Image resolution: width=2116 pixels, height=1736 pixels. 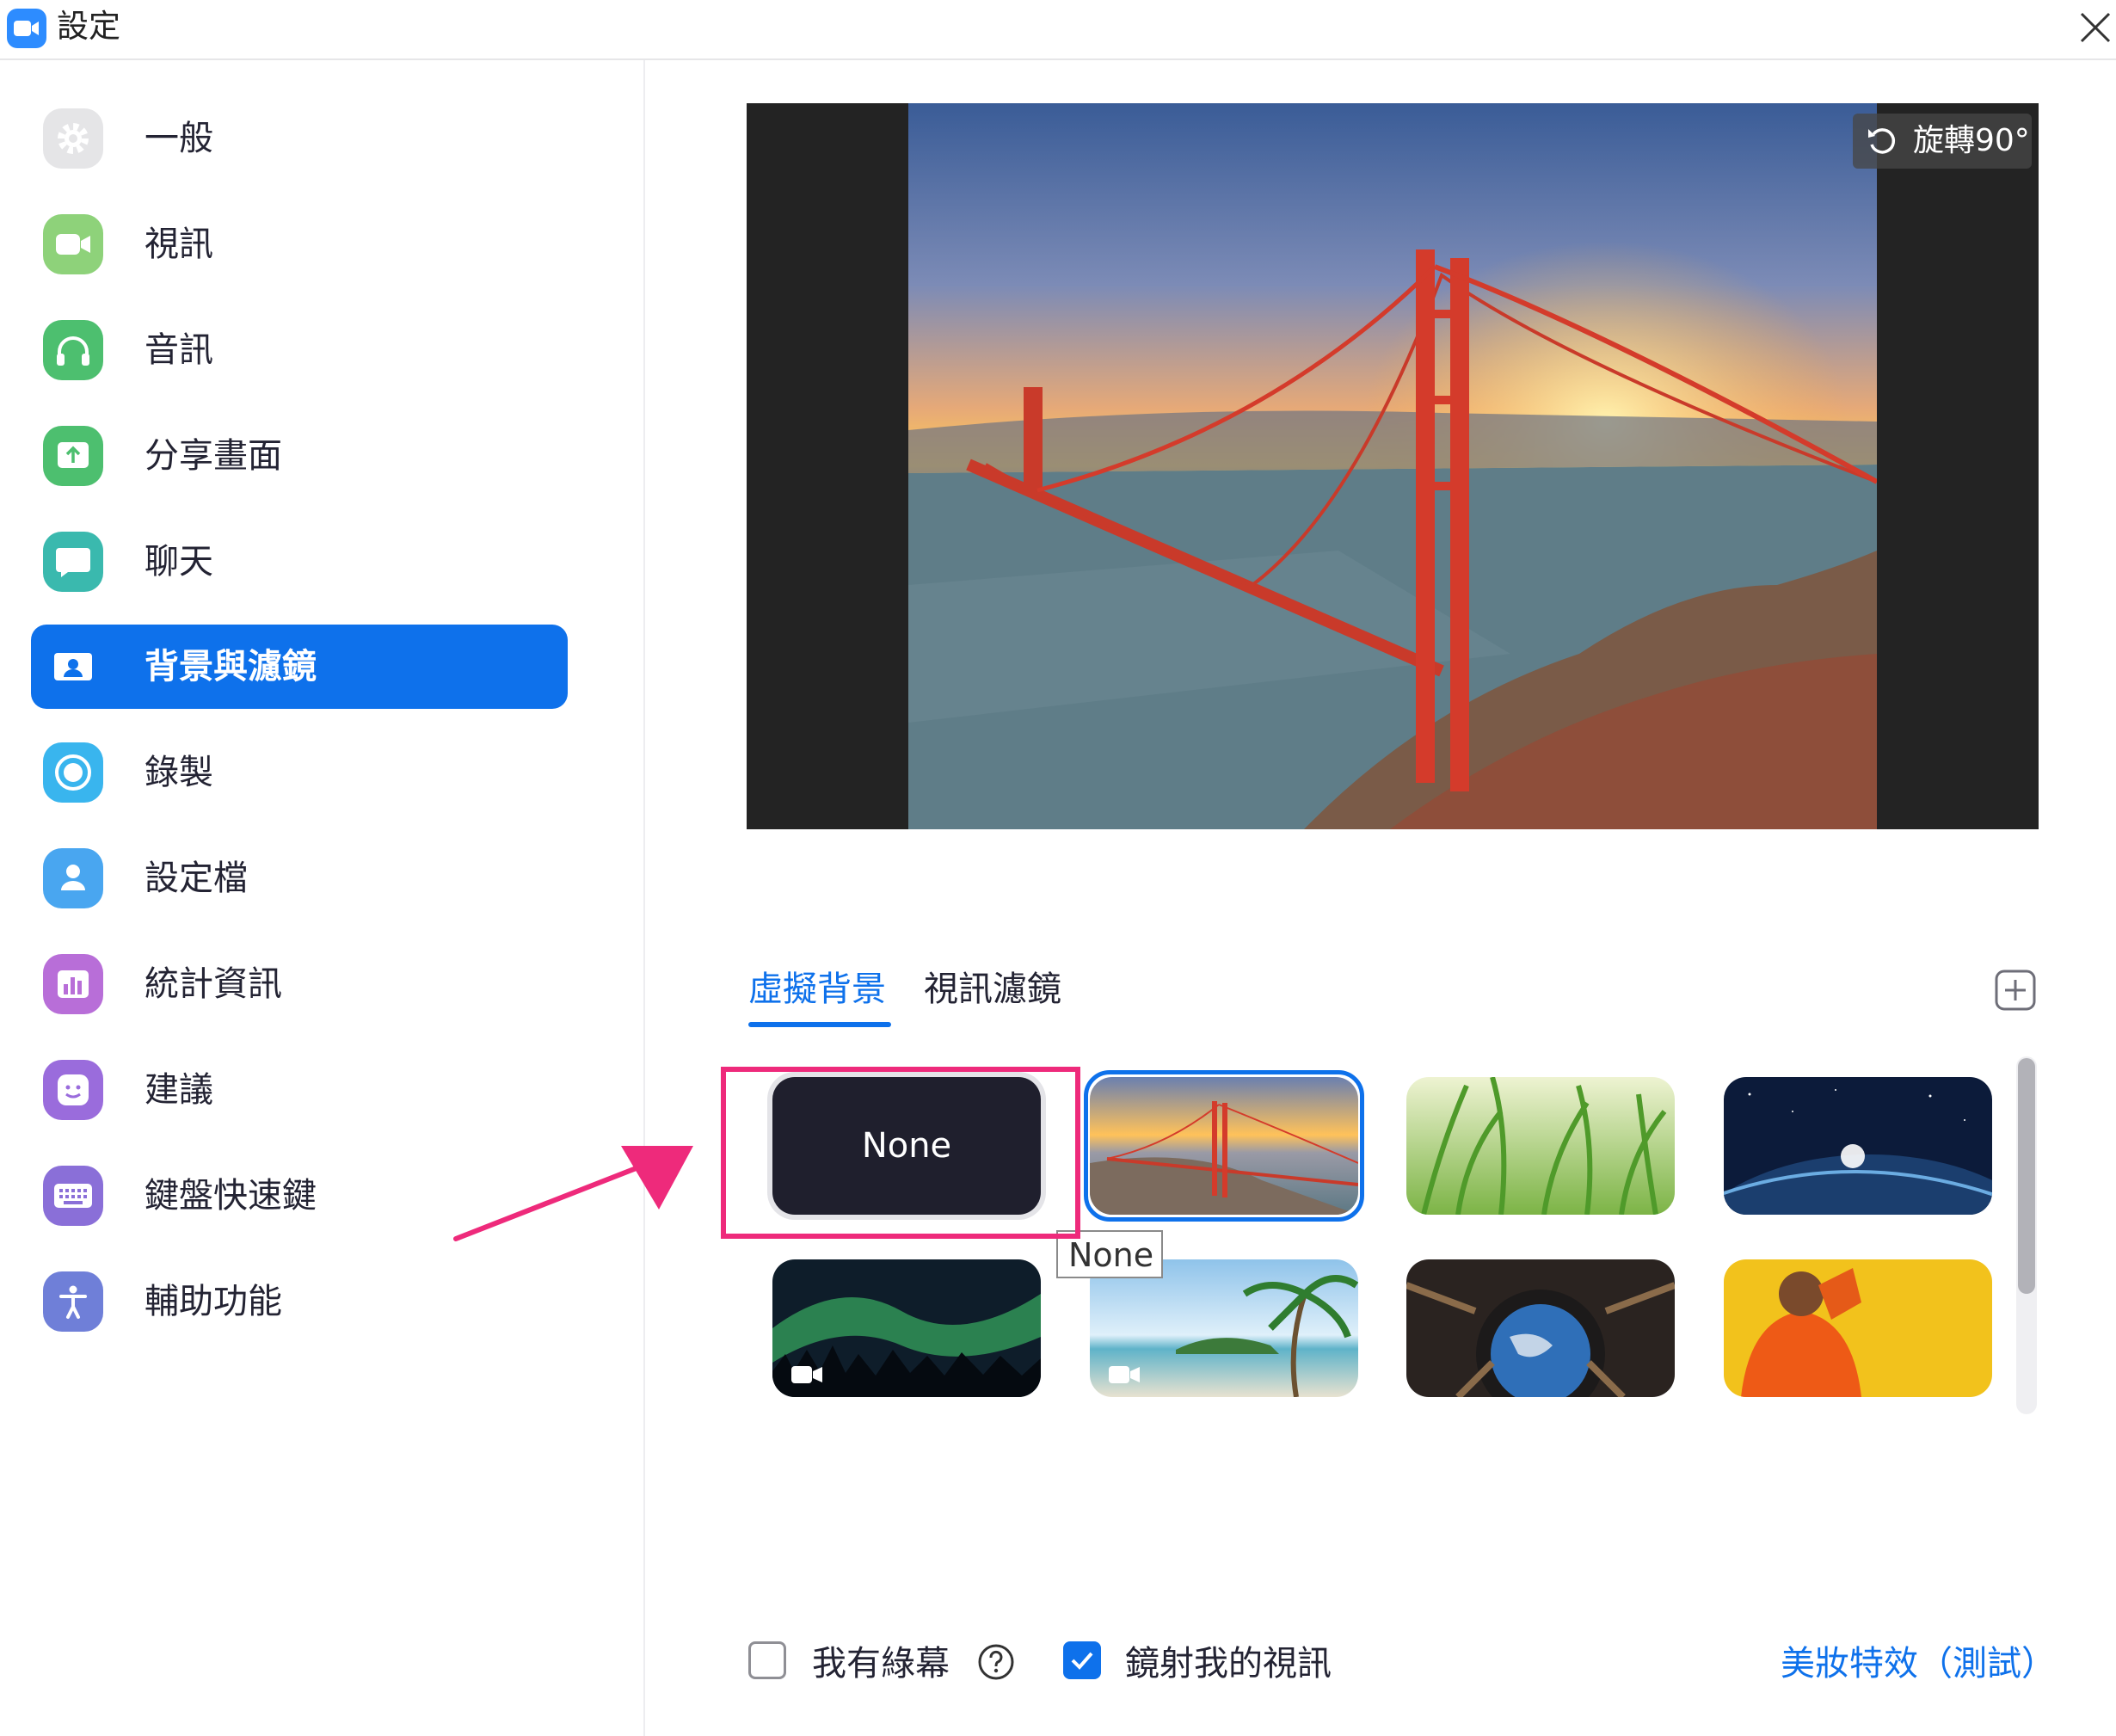 I want to click on beauty-effects-link: 美妝特效（測試）, so click(x=1918, y=1664).